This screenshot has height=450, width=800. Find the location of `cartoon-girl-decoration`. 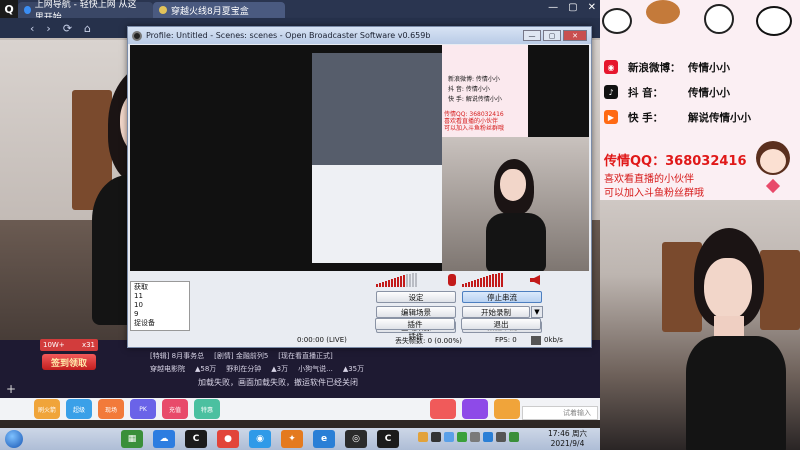

cartoon-girl-decoration is located at coordinates (771, 167).